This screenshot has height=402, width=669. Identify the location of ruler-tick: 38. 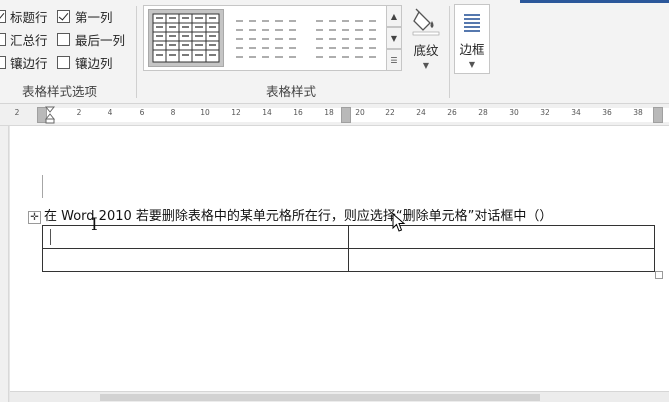
(638, 112).